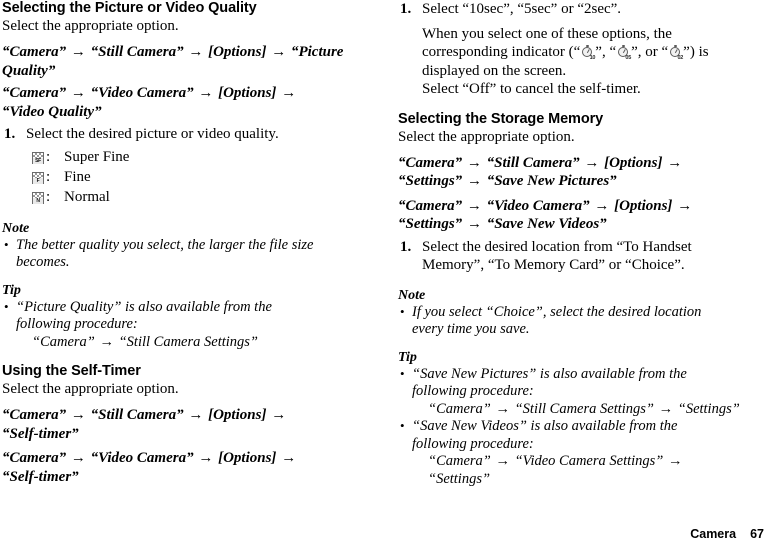 This screenshot has width=768, height=548. I want to click on note-text-cont: becomes., so click(43, 262).